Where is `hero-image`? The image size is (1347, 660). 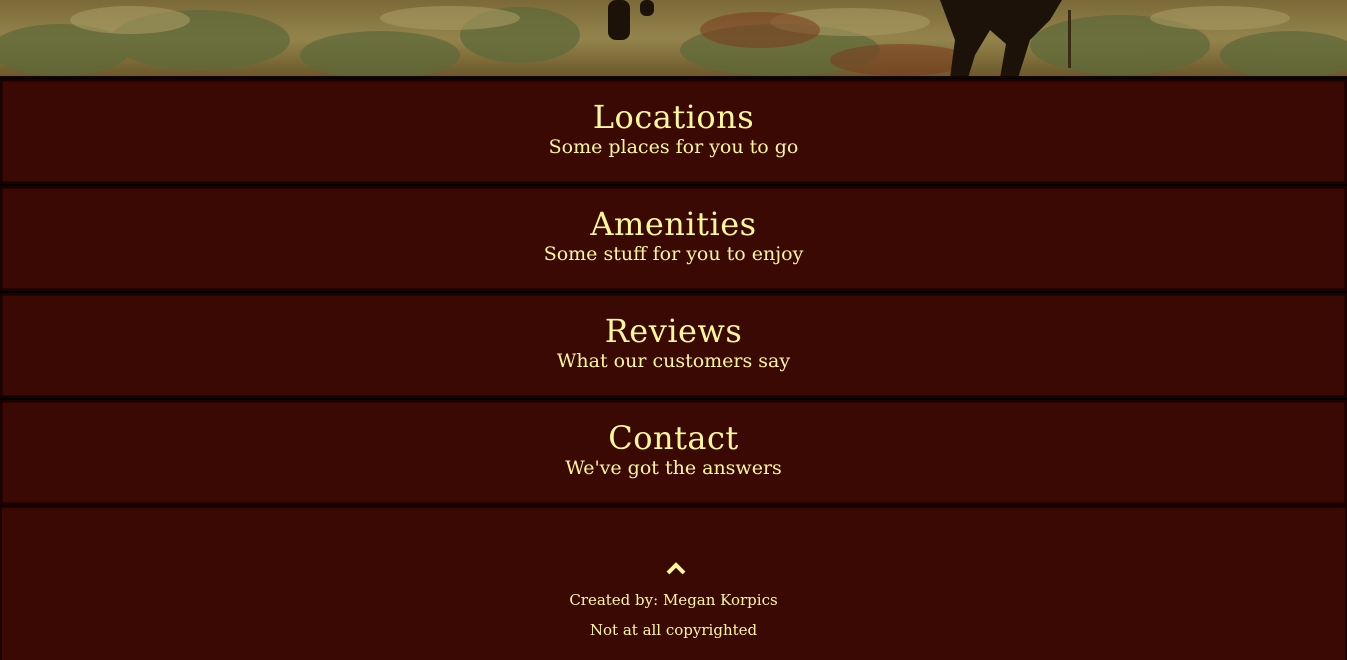
hero-image is located at coordinates (673, 39).